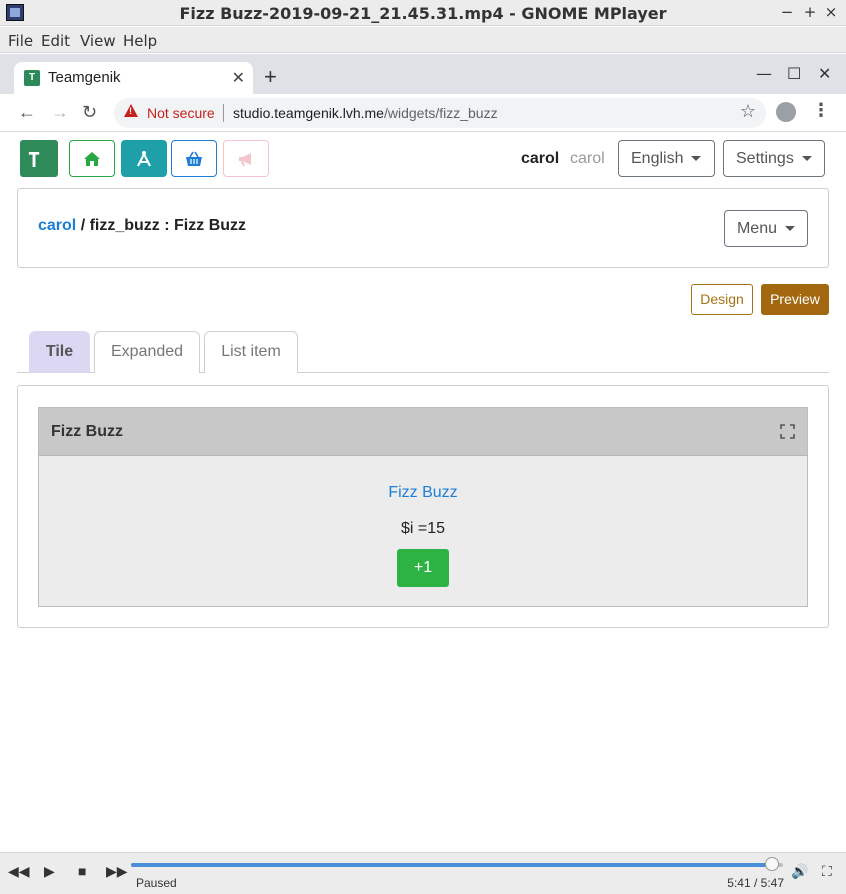  I want to click on counter-value: $i =15, so click(423, 528).